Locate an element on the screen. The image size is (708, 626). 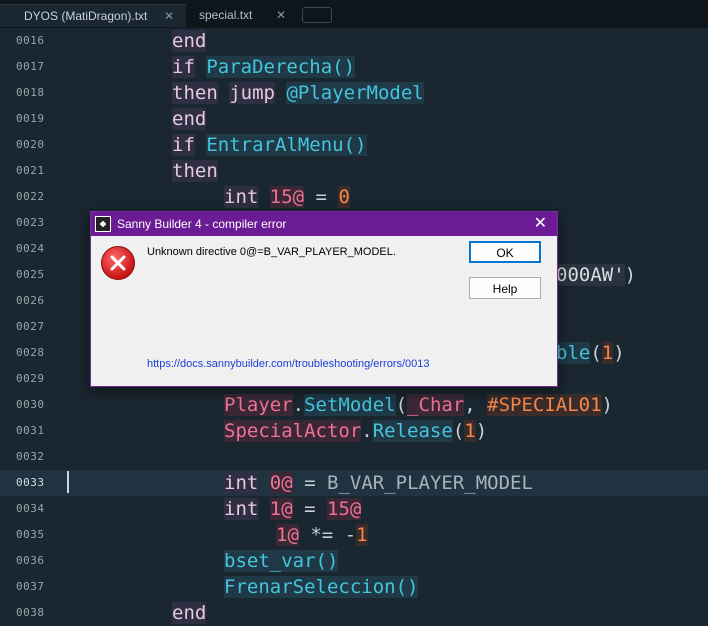
line-number: 0024 is located at coordinates (30, 248).